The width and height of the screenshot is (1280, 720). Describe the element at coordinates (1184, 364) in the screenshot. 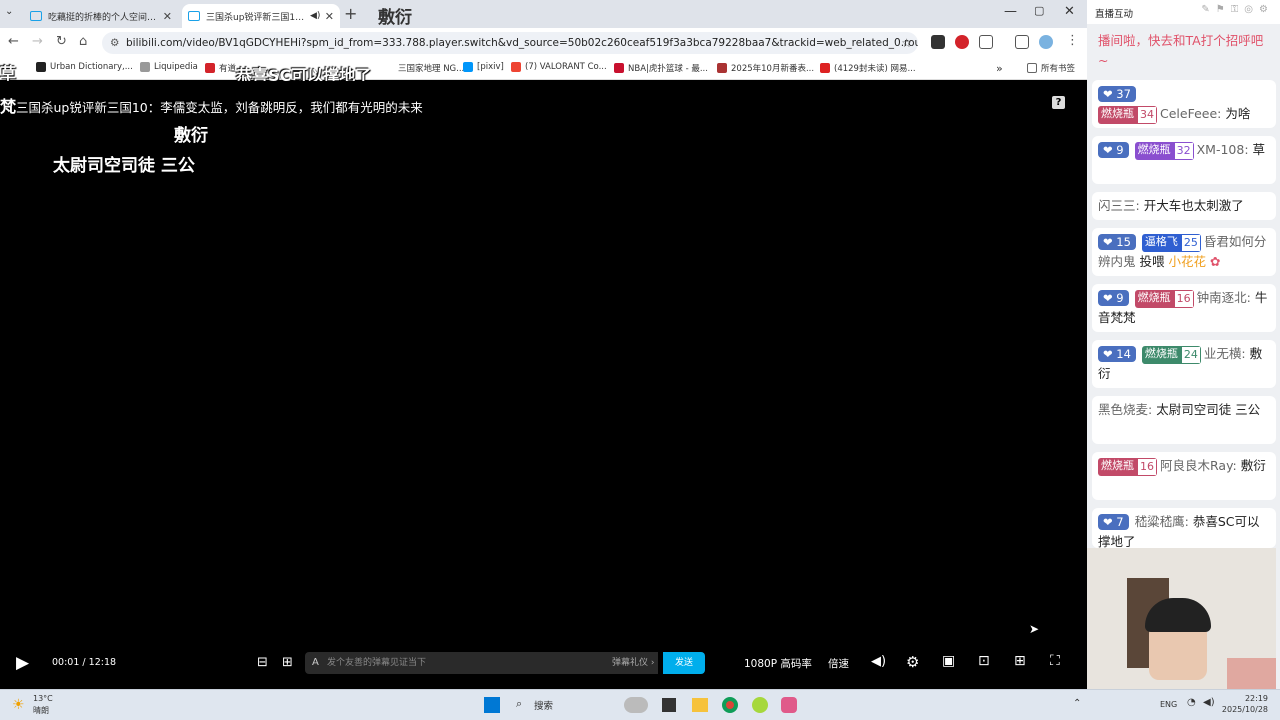

I see `chat-message: ❤ 14 燃烧瓶 24 业无横: 敷衍` at that location.